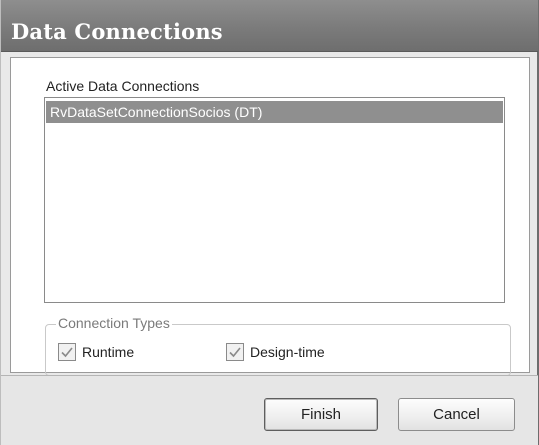 Image resolution: width=539 pixels, height=445 pixels. Describe the element at coordinates (114, 323) in the screenshot. I see `connection-types-legend: Connection Types` at that location.